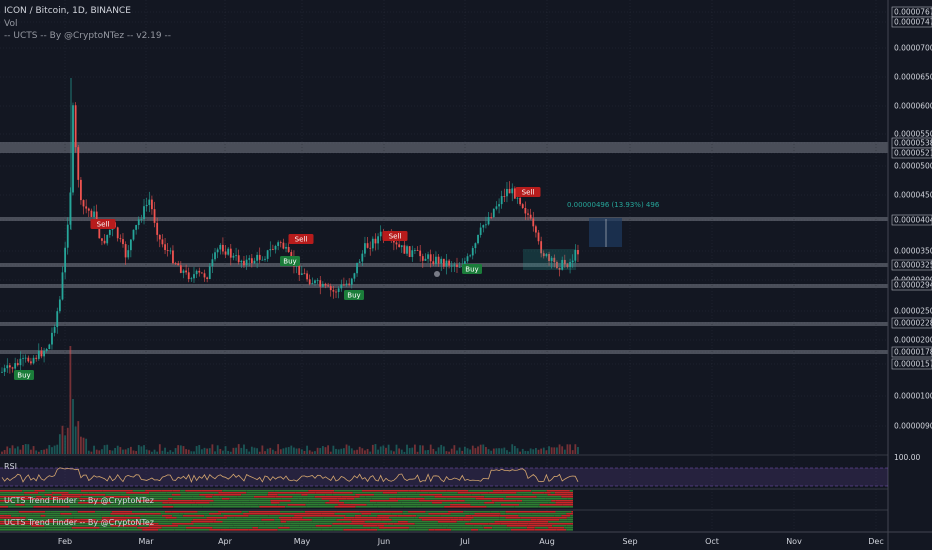  What do you see at coordinates (907, 457) in the screenshot?
I see `rsi-level-label: 100.00` at bounding box center [907, 457].